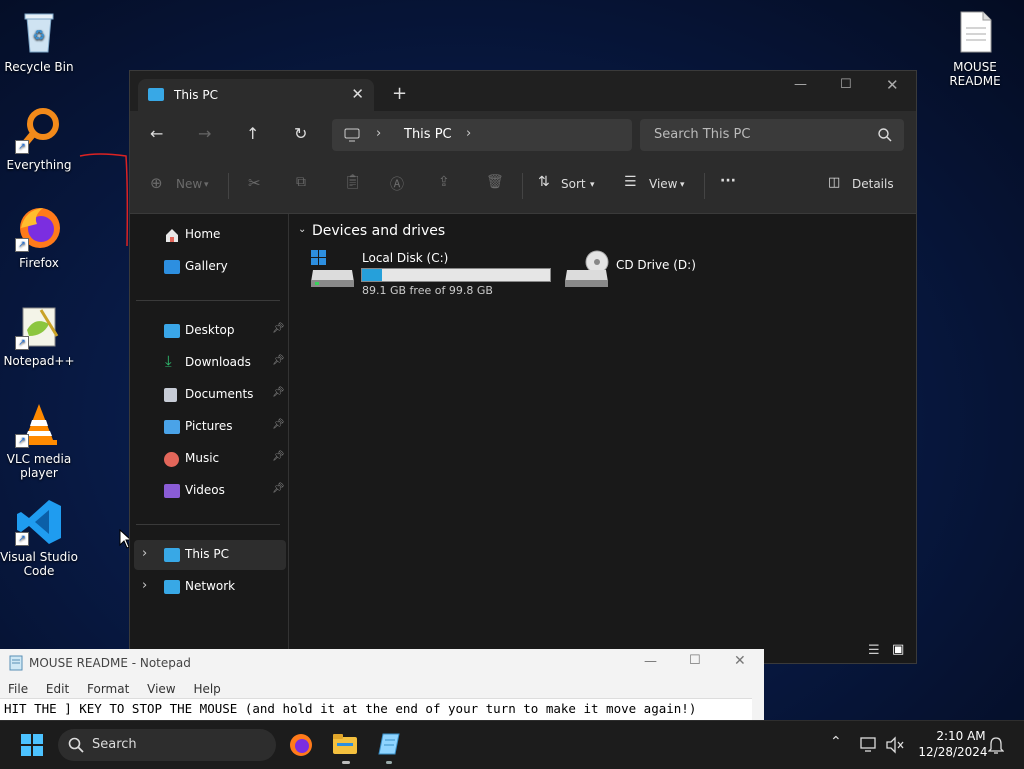 The image size is (1024, 769). What do you see at coordinates (345, 744) in the screenshot?
I see `file-explorer-taskbar-icon` at bounding box center [345, 744].